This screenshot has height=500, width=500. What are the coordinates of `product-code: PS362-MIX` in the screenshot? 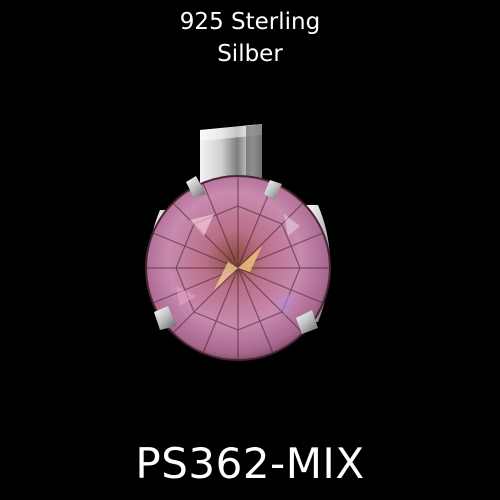 It's located at (250, 463).